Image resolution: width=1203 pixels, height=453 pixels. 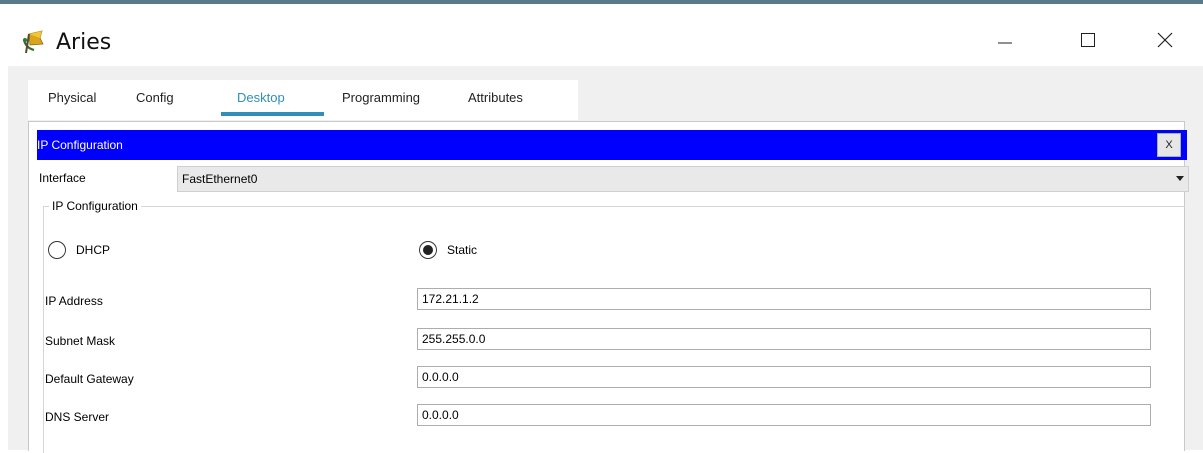 I want to click on interface-label: Interface, so click(x=62, y=178).